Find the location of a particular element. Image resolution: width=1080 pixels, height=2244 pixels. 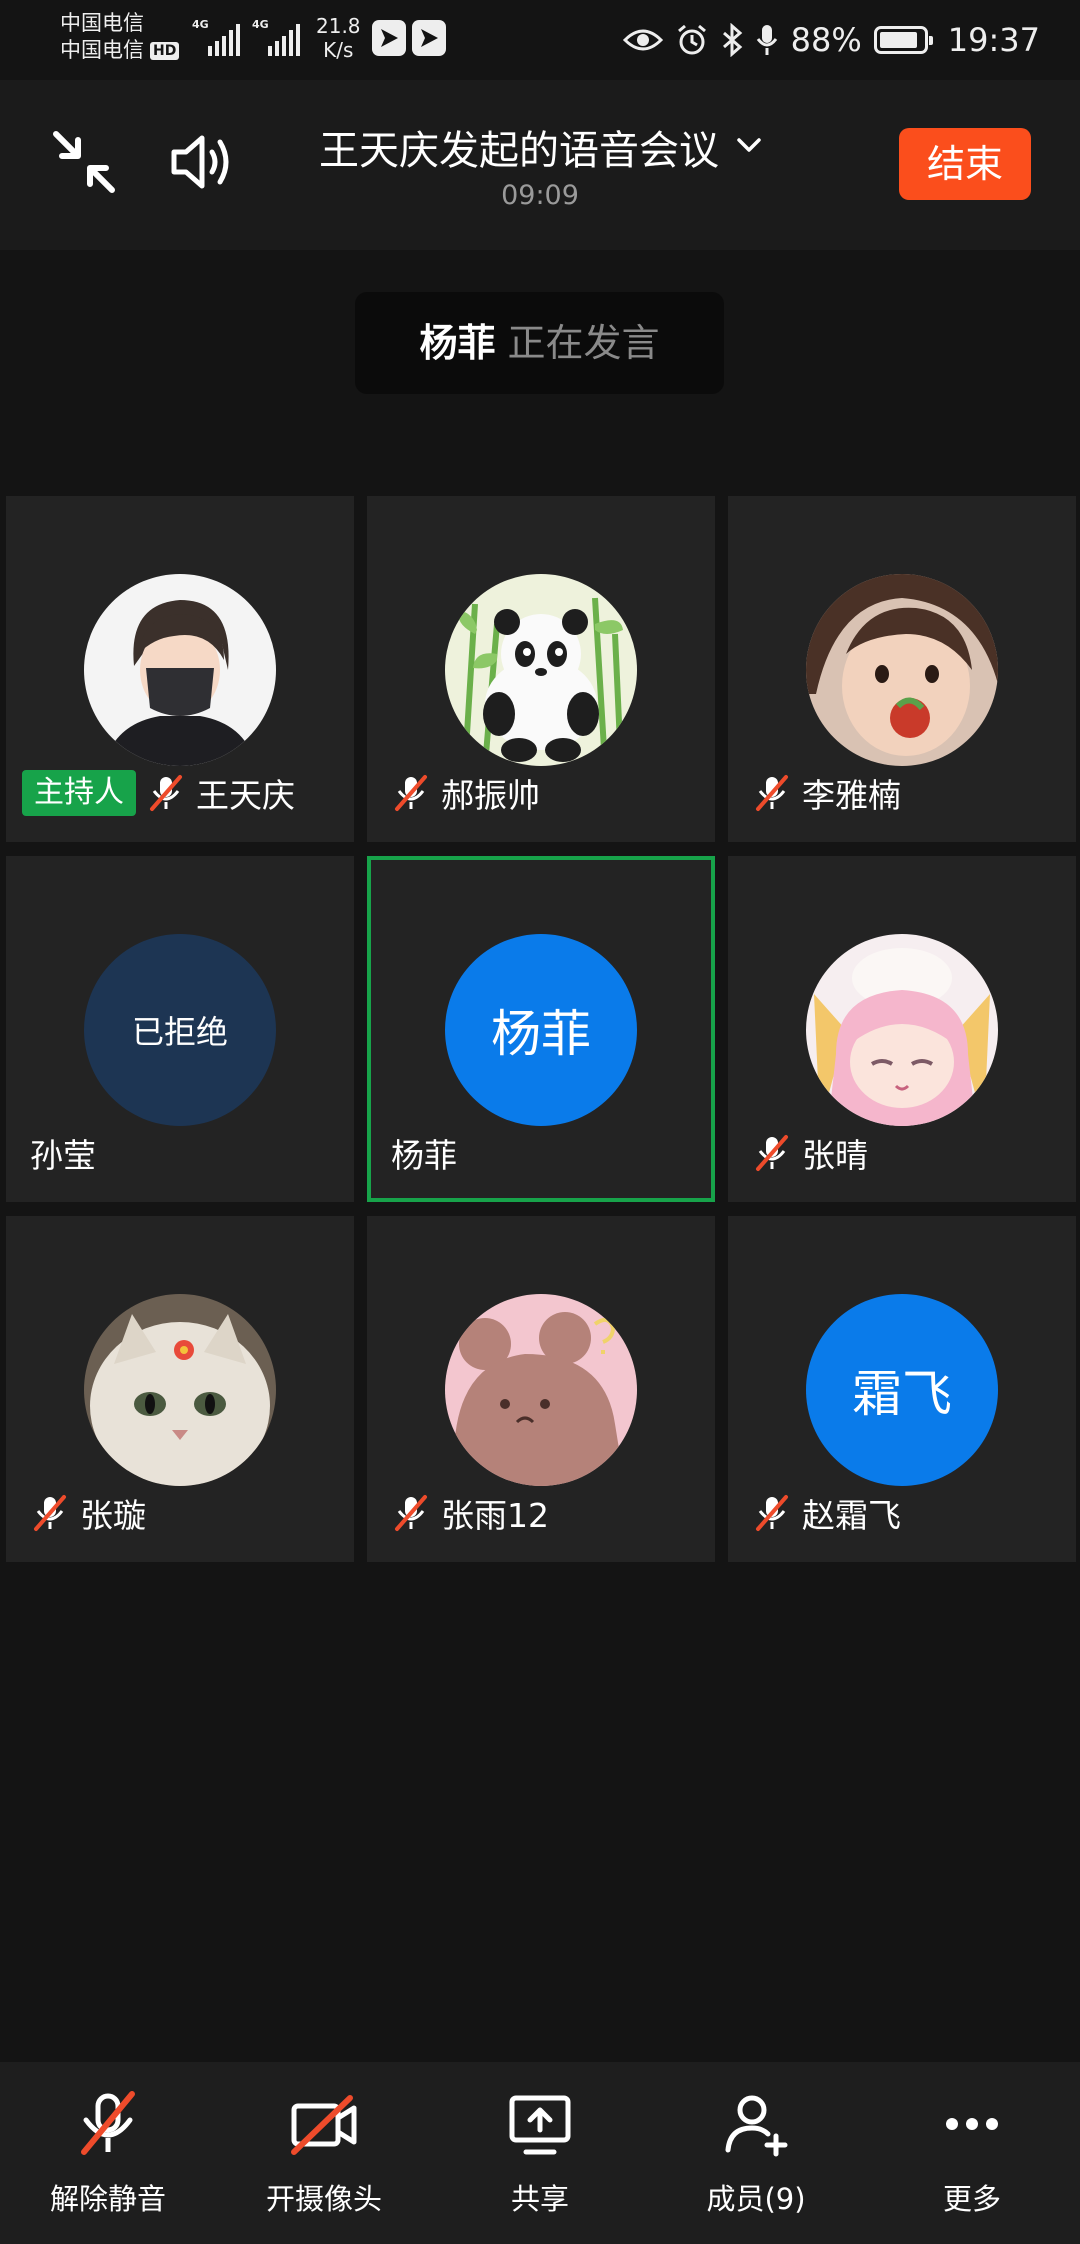

avatar-declined: 已拒绝 is located at coordinates (180, 1030).